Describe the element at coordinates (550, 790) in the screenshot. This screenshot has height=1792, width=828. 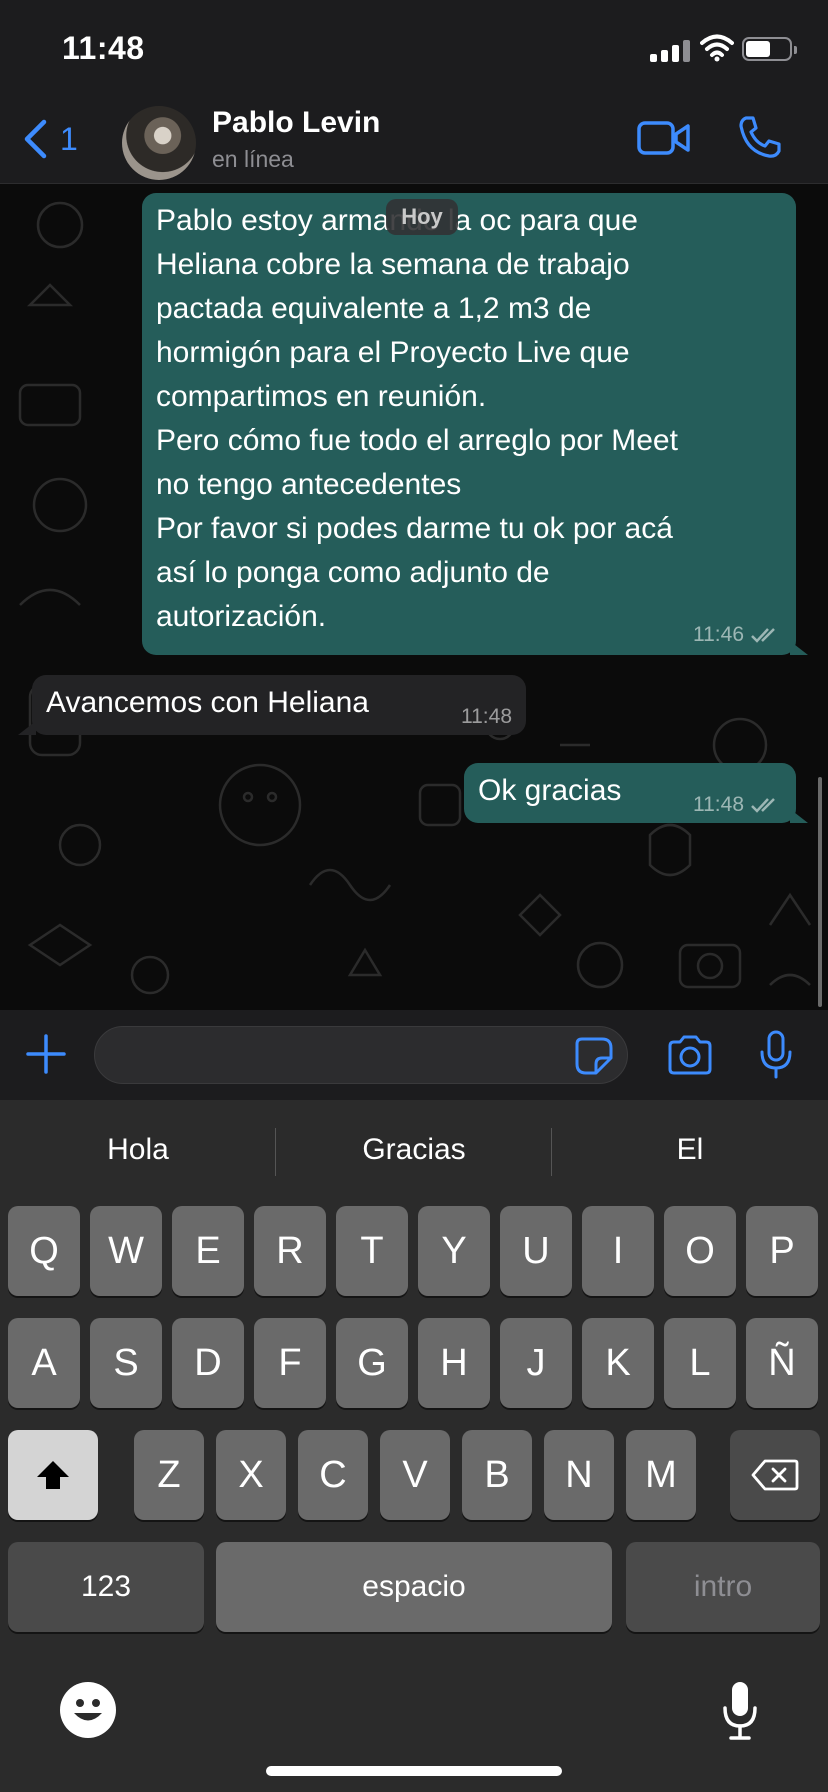
I see `message-text: Ok gracias` at that location.